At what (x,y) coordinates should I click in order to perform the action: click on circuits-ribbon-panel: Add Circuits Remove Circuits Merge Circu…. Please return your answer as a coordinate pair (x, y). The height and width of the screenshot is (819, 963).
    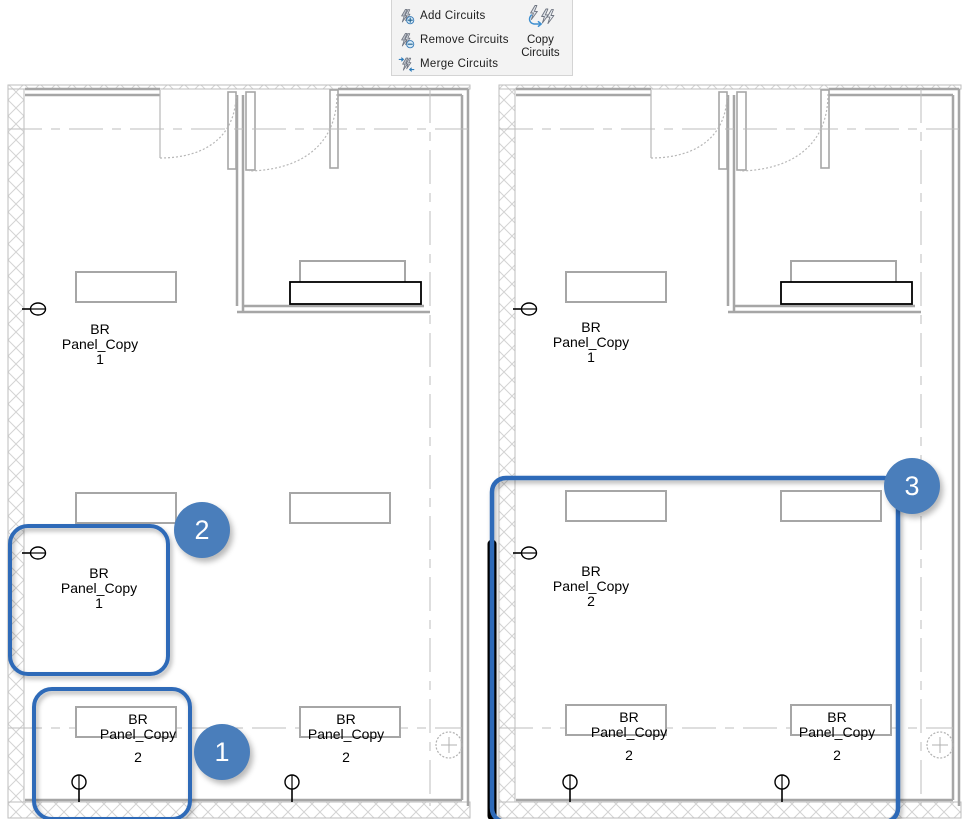
    Looking at the image, I should click on (482, 38).